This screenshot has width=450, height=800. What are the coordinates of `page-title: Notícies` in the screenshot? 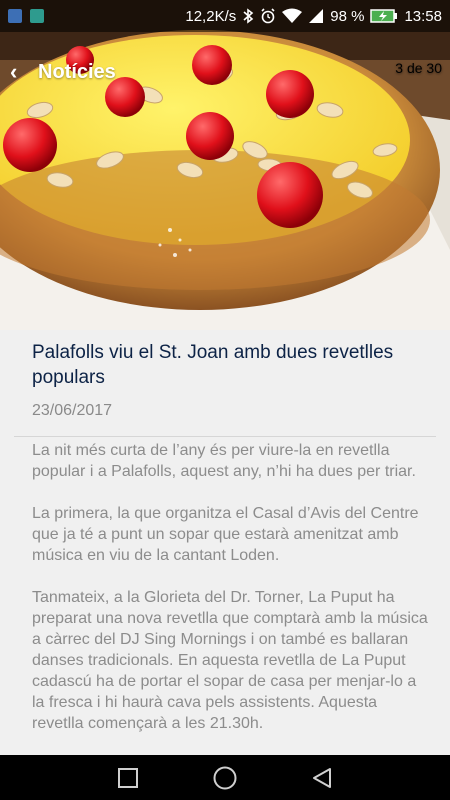 It's located at (77, 71).